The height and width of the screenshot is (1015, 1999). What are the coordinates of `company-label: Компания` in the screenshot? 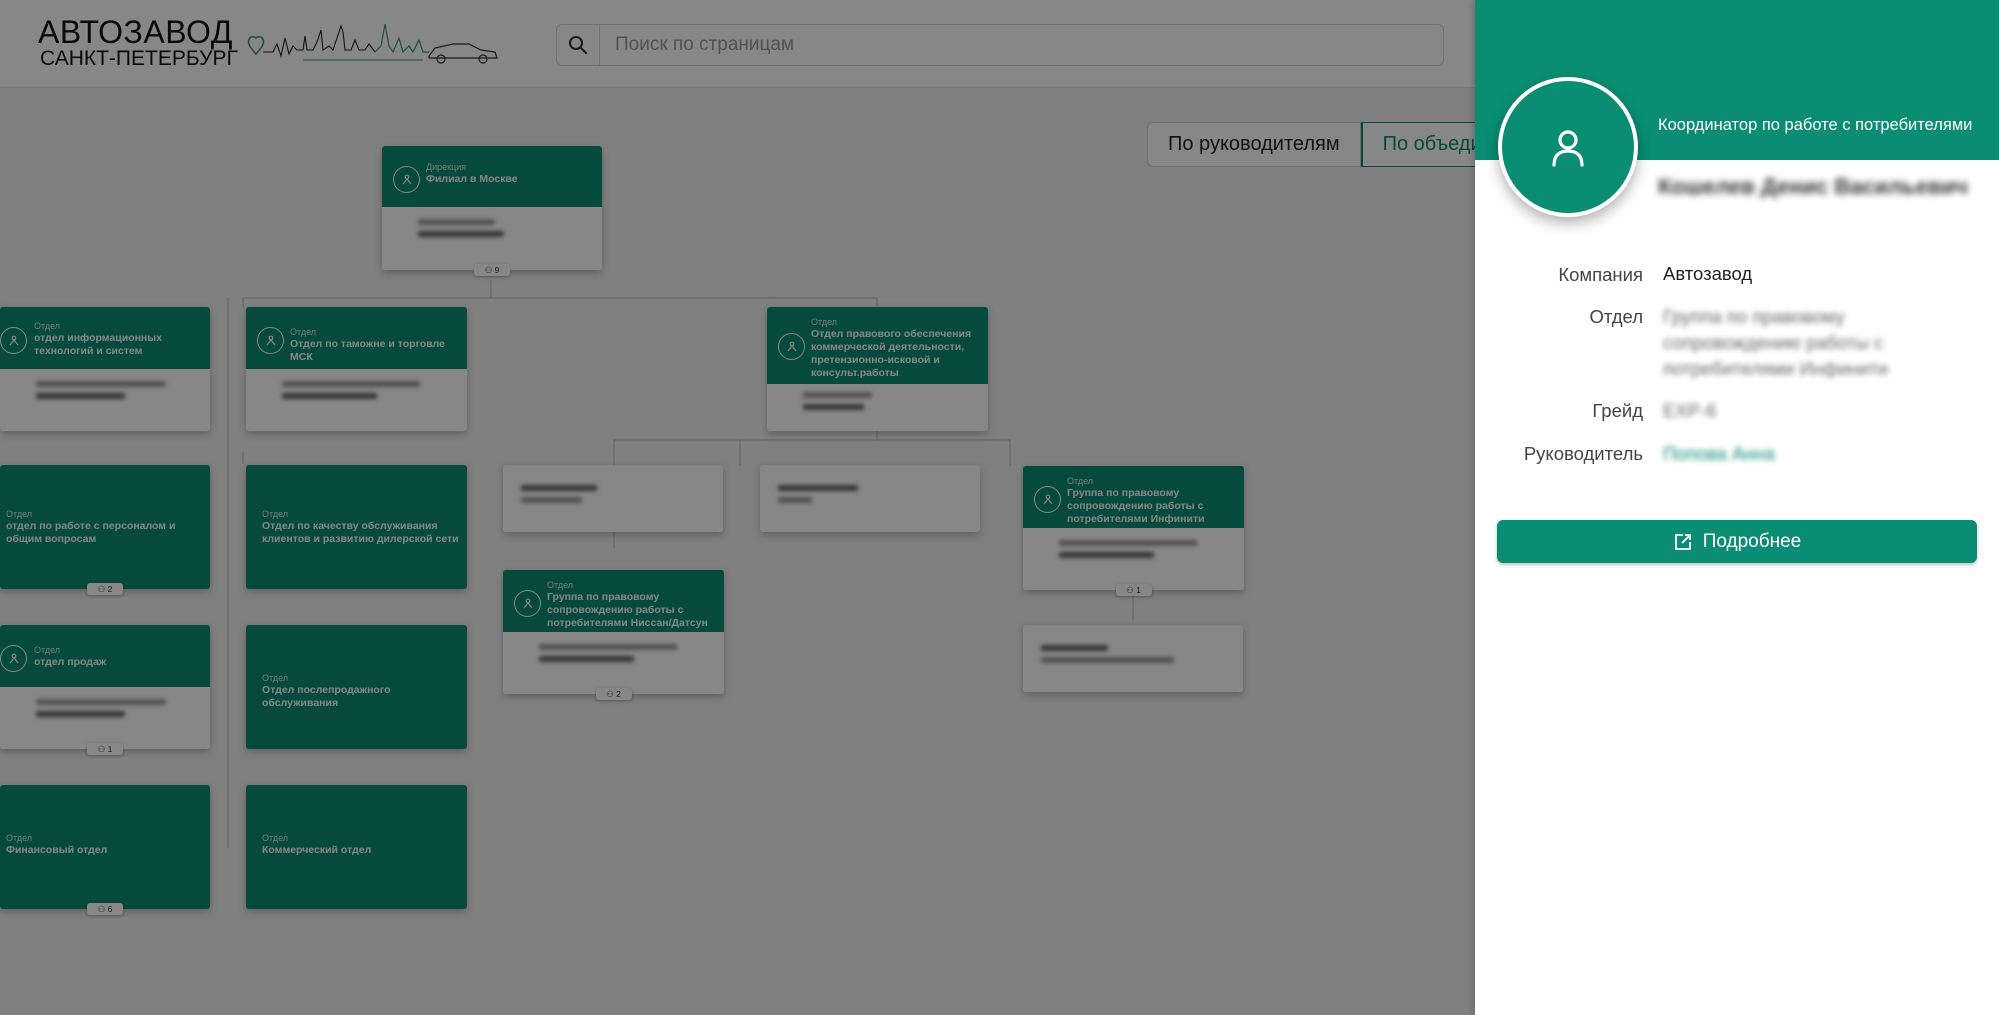 It's located at (1600, 274).